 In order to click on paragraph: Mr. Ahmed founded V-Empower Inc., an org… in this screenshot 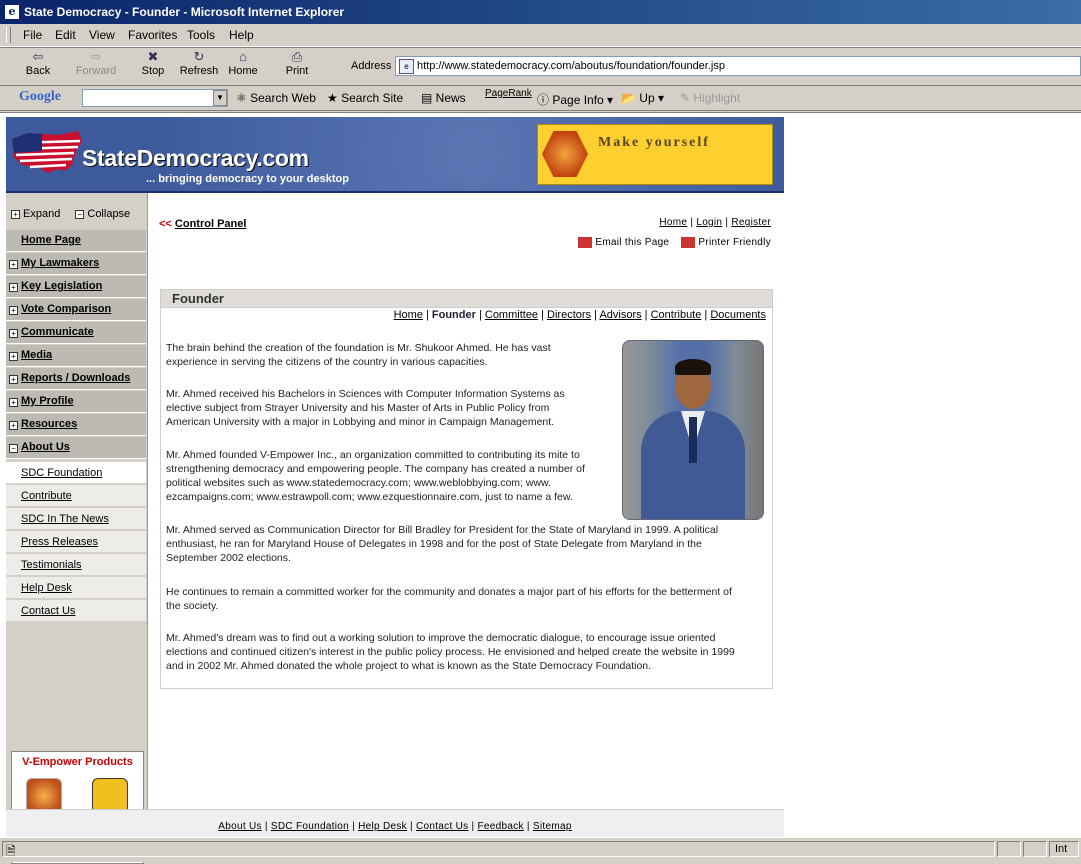, I will do `click(375, 476)`.